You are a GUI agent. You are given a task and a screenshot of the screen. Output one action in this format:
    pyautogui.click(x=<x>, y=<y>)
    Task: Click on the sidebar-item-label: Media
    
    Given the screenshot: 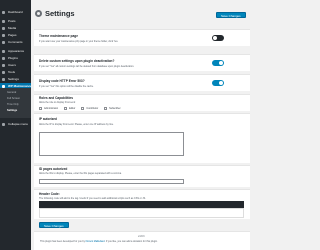 What is the action you would take?
    pyautogui.click(x=12, y=28)
    